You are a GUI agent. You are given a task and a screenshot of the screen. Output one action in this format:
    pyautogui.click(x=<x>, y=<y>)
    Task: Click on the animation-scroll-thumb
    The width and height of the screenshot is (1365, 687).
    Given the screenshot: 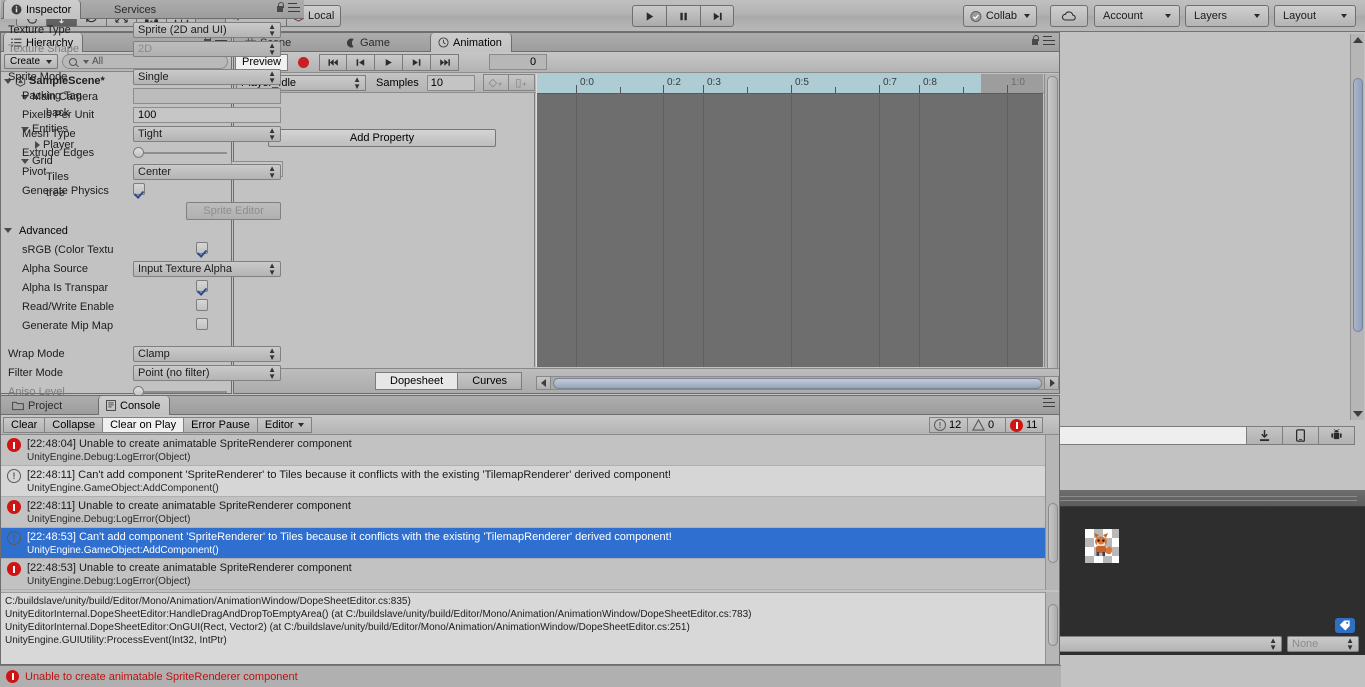 What is the action you would take?
    pyautogui.click(x=1052, y=226)
    